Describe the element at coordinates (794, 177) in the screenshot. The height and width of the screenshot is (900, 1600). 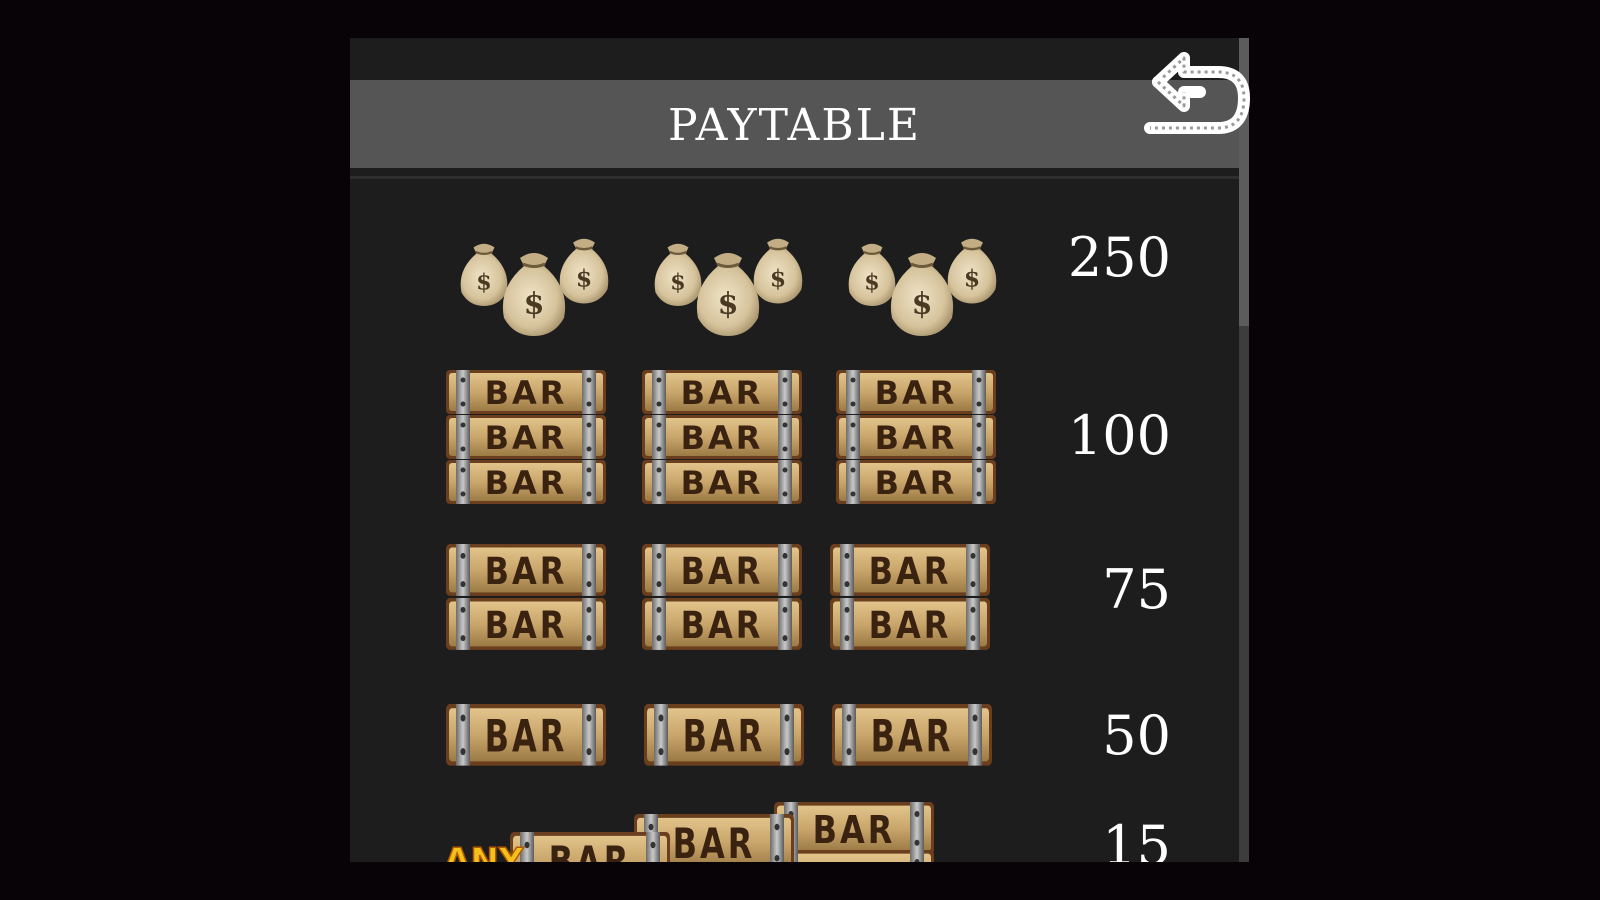
I see `title-divider` at that location.